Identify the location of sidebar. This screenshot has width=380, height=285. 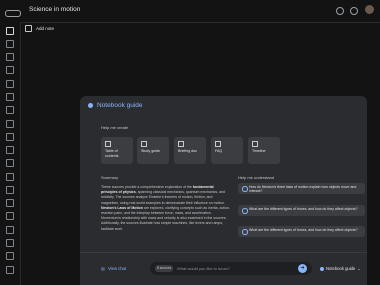
(10, 153).